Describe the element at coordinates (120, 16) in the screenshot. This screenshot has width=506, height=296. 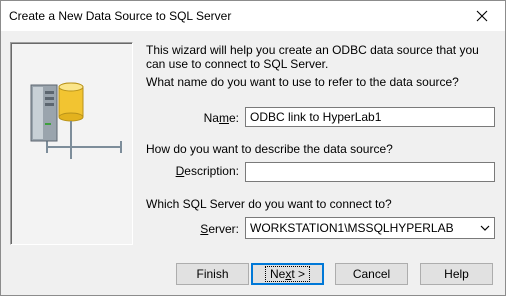
I see `window-title: Create a New Data Source to SQL Server` at that location.